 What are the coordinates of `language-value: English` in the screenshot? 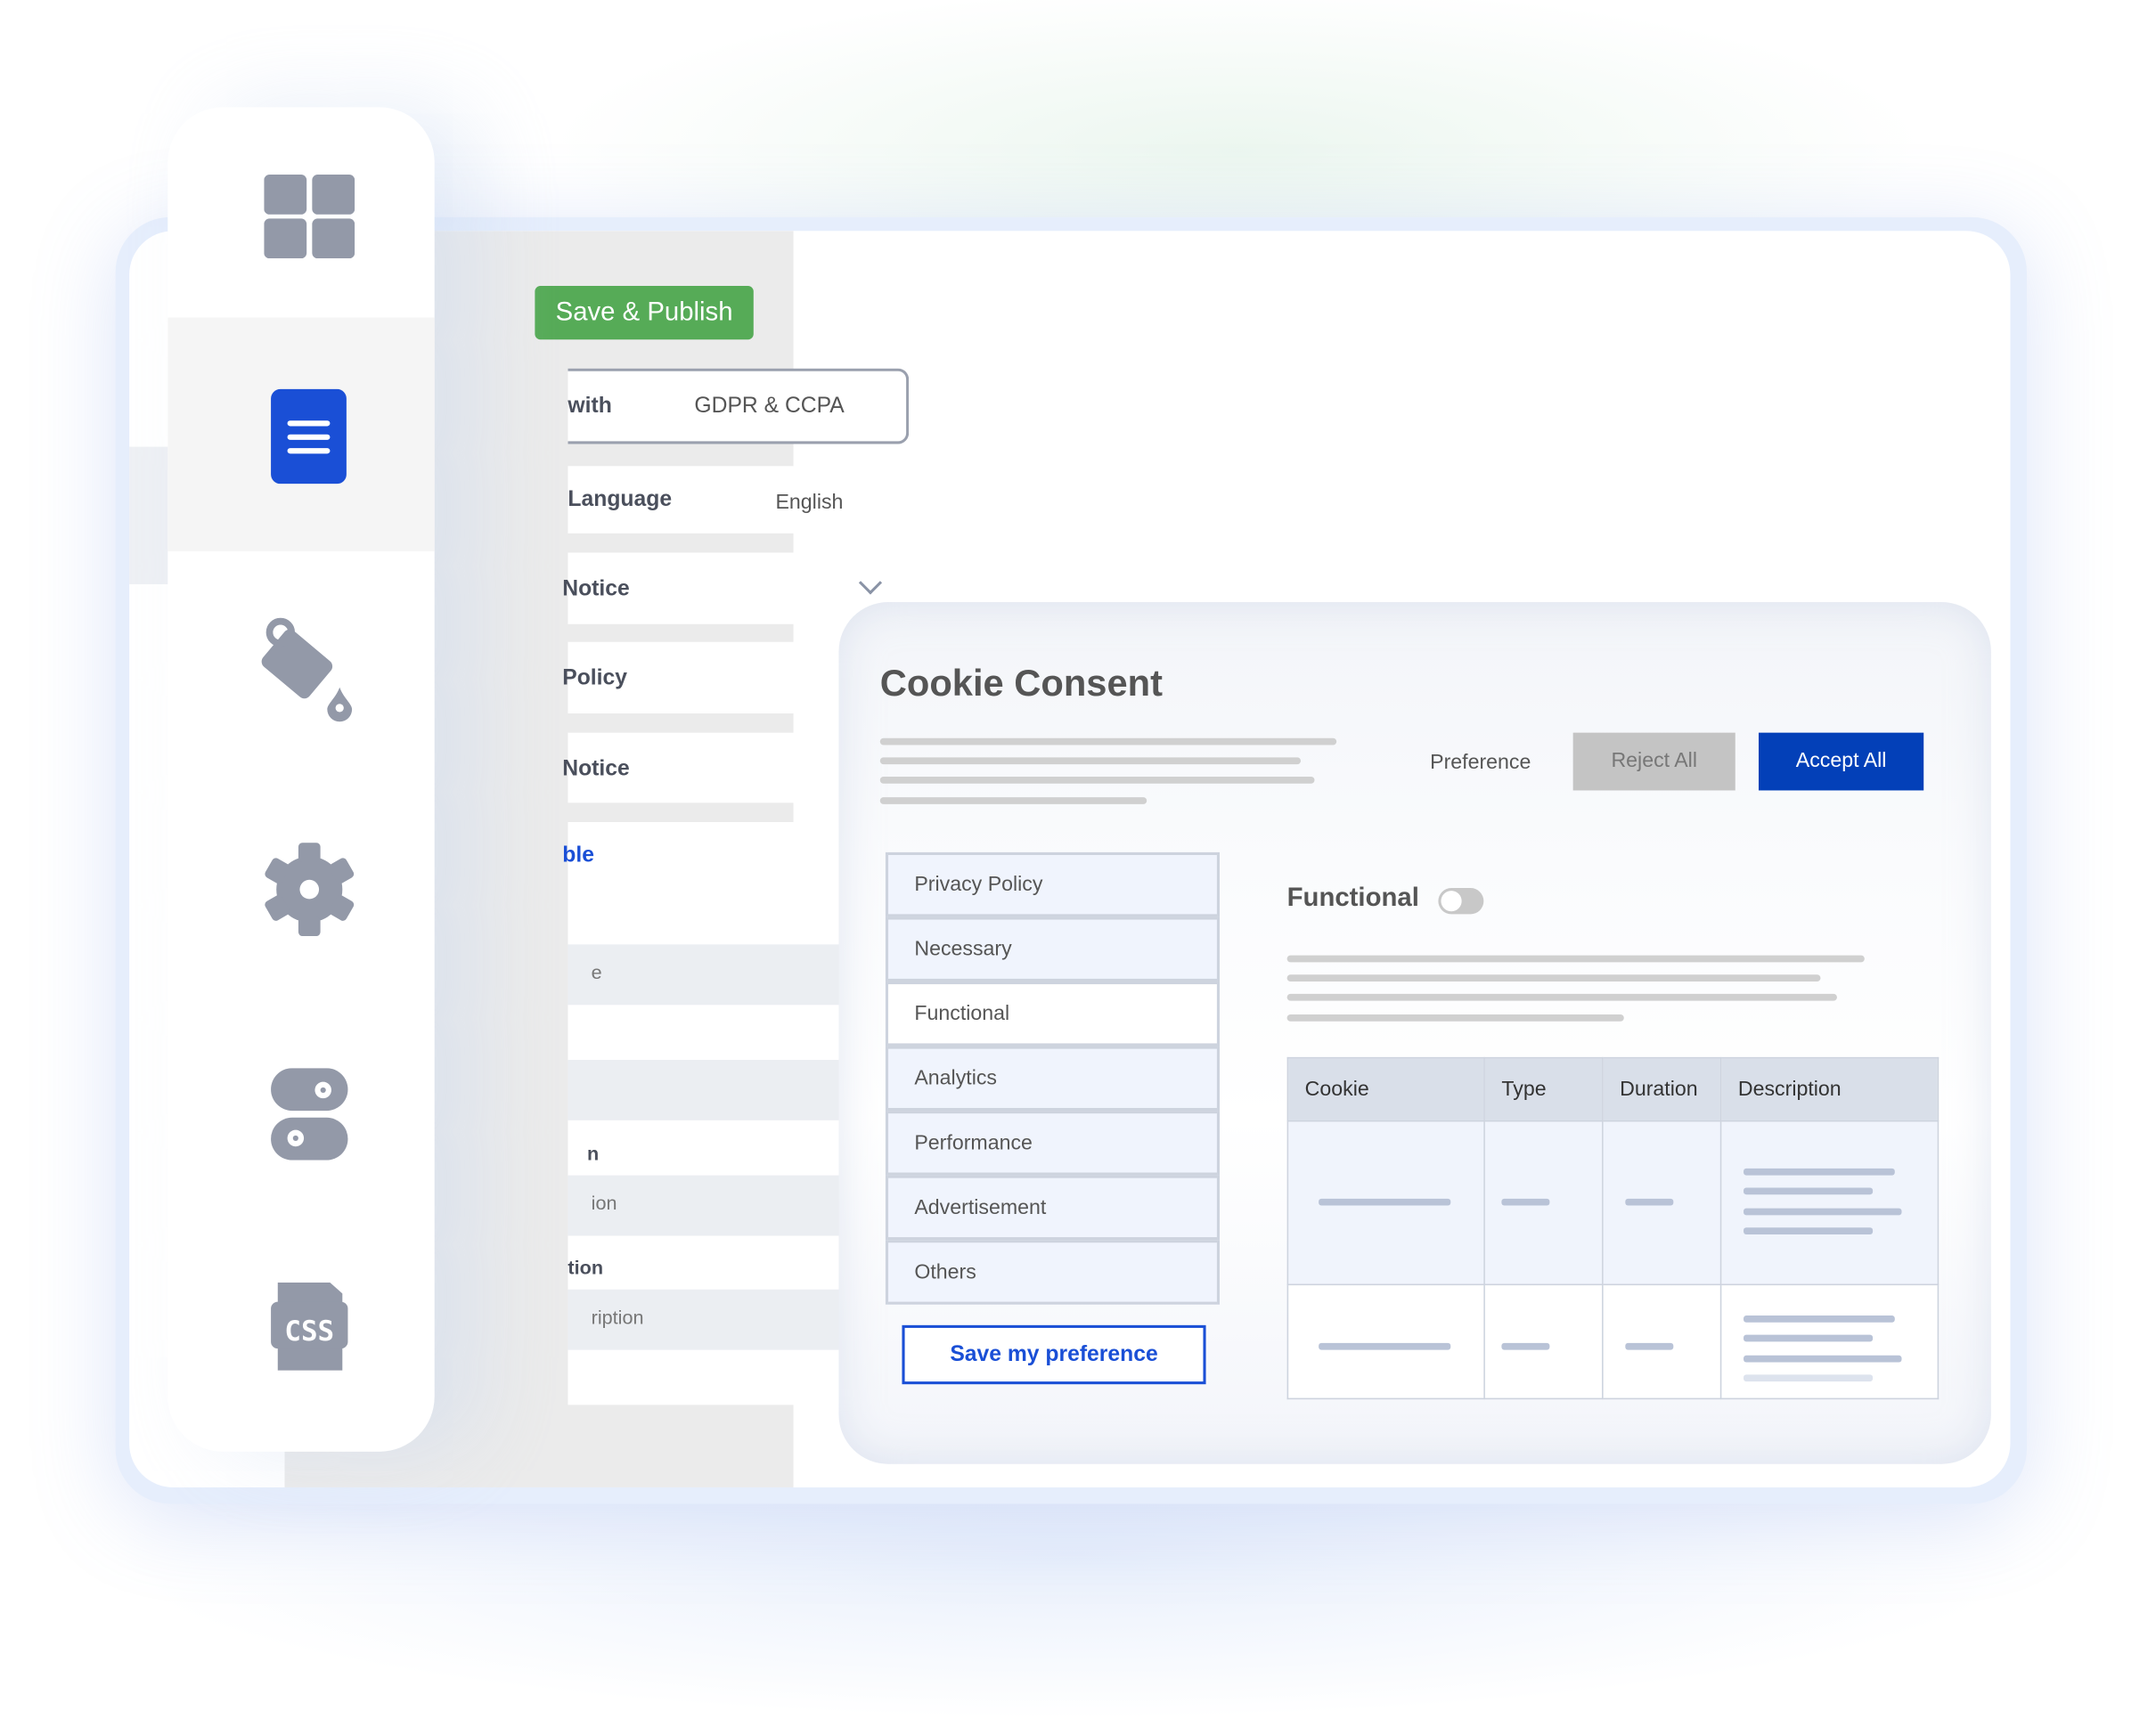 It's located at (809, 502).